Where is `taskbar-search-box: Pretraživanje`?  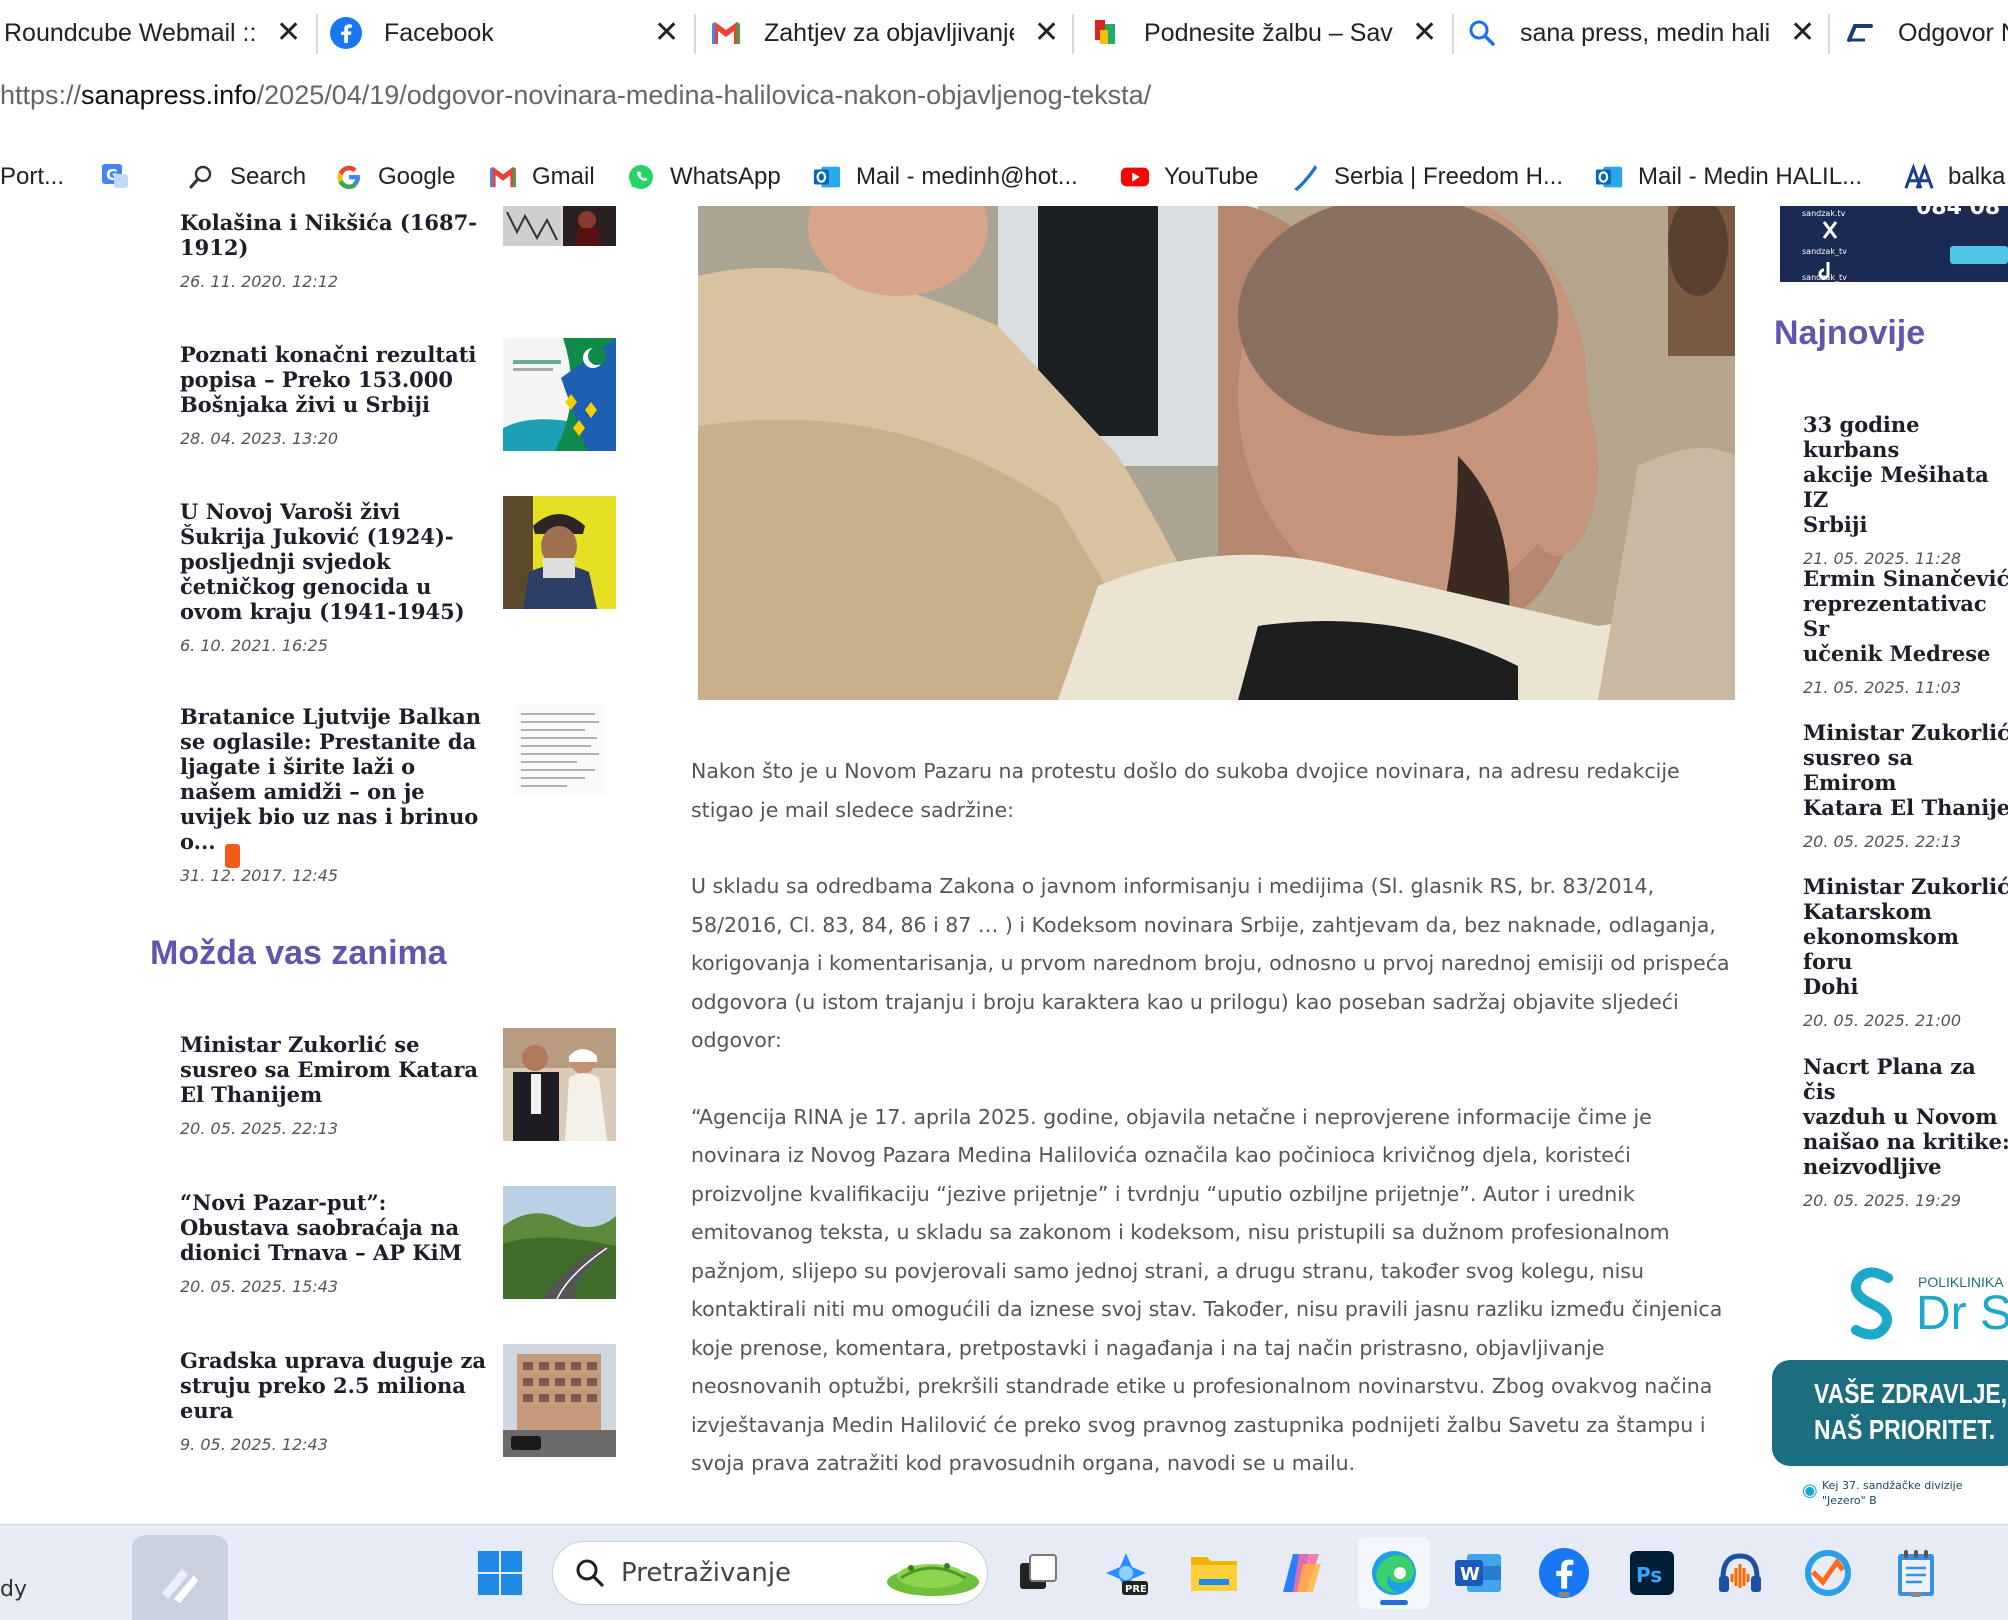 taskbar-search-box: Pretraživanje is located at coordinates (770, 1573).